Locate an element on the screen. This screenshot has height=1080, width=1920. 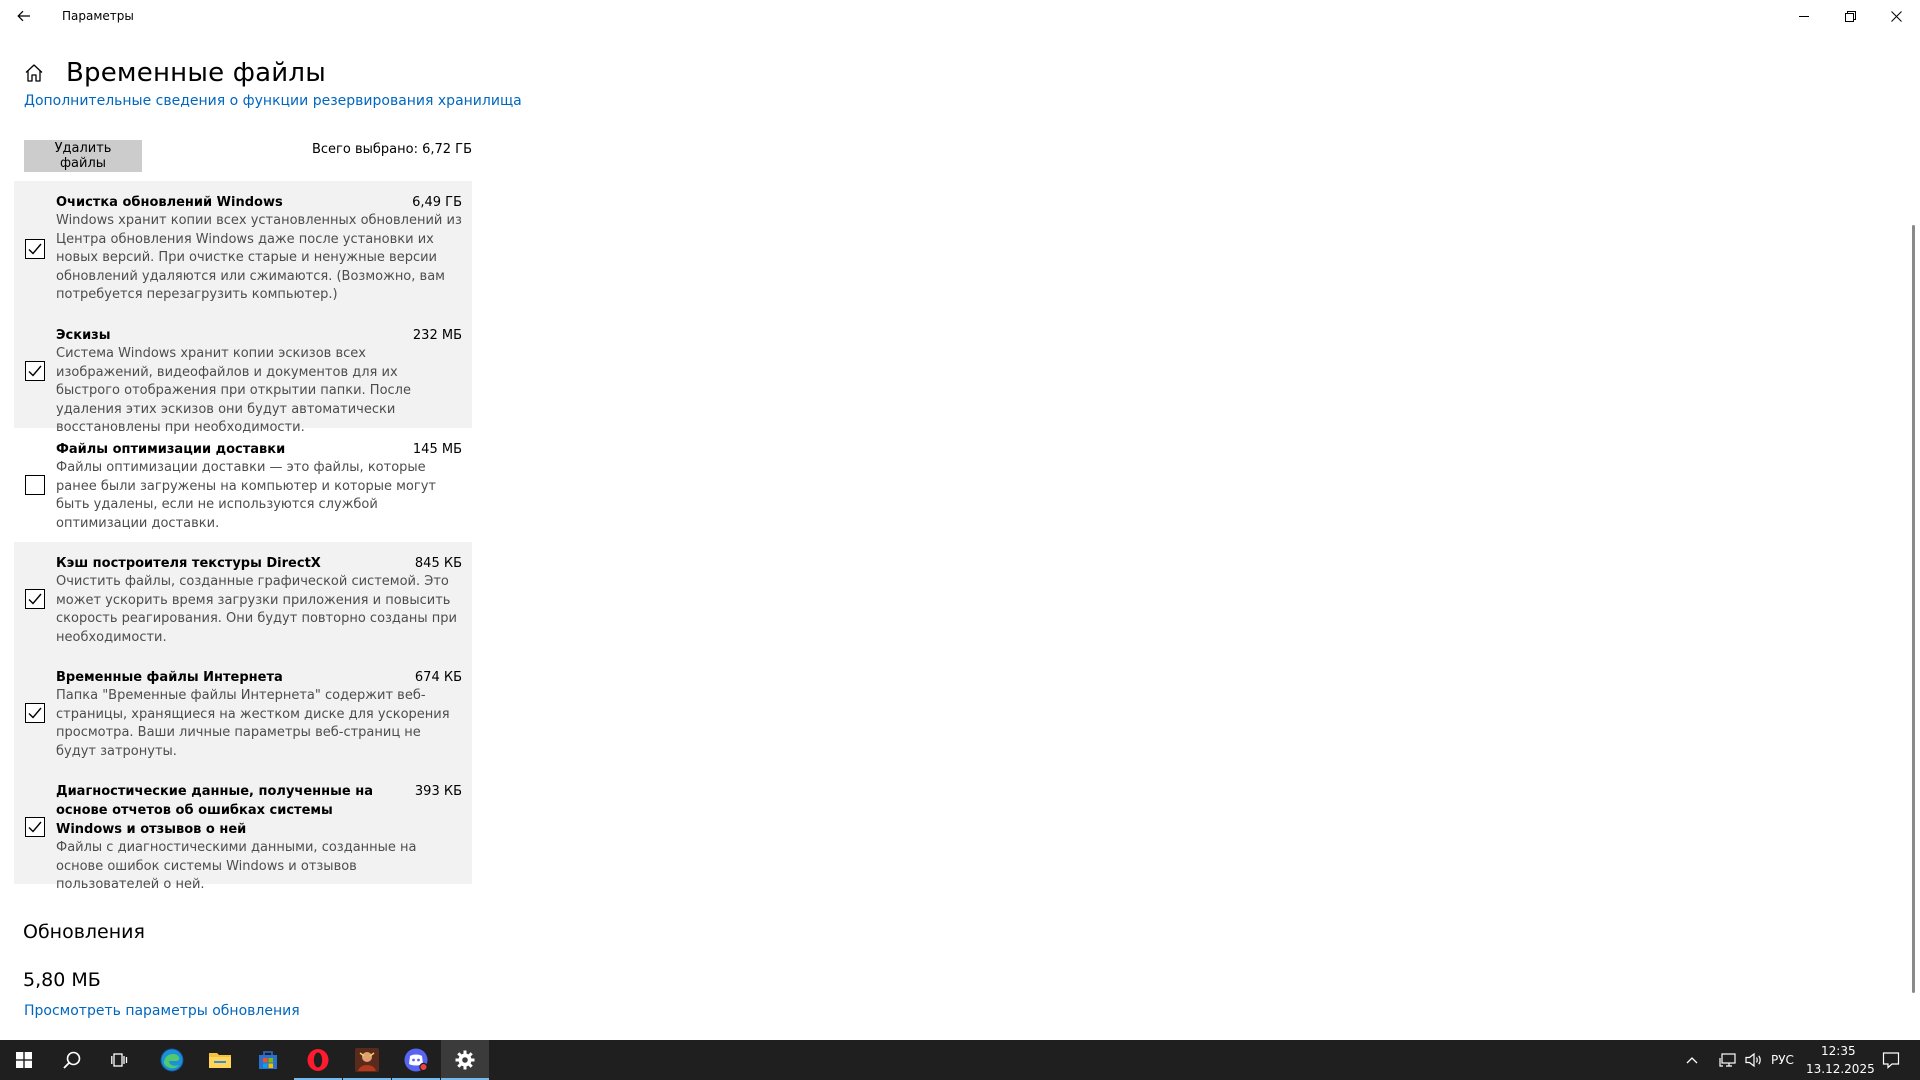
restore-button is located at coordinates (1850, 16).